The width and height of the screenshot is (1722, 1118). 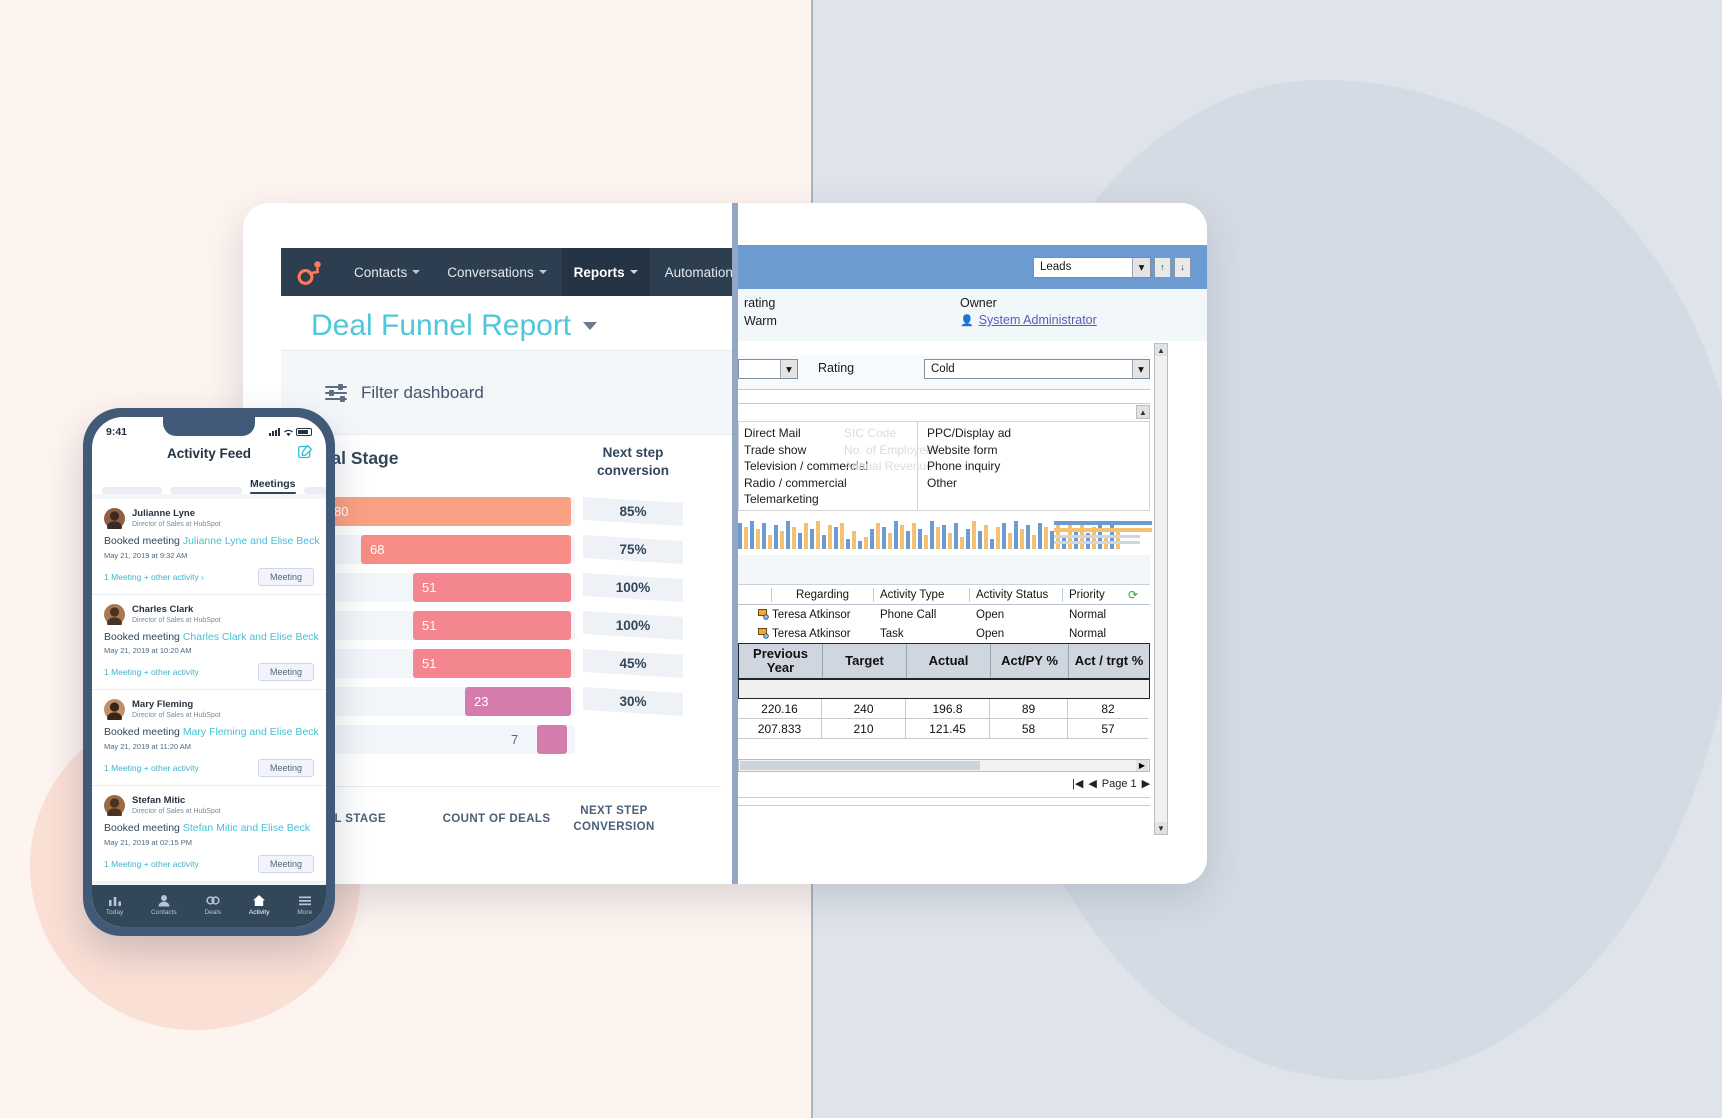 What do you see at coordinates (969, 483) in the screenshot?
I see `legacy-list-item: Other` at bounding box center [969, 483].